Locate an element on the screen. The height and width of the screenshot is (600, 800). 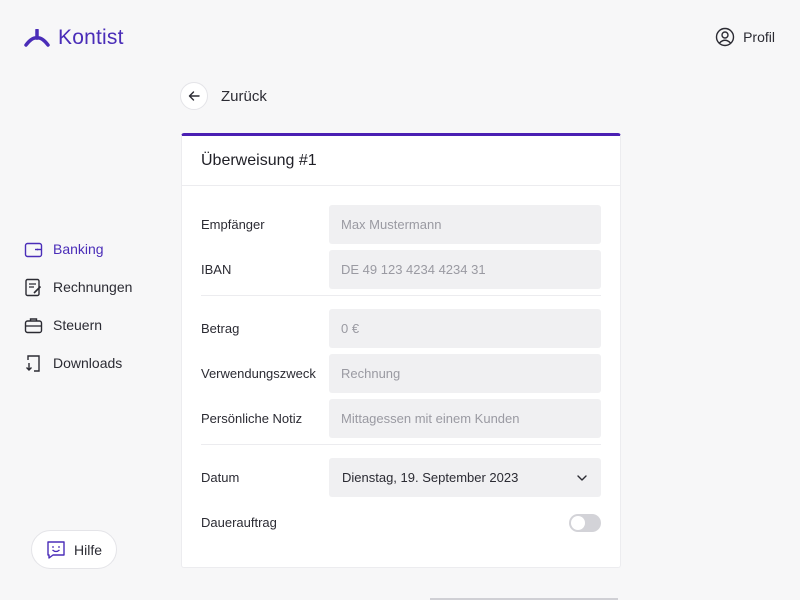
wallet-icon is located at coordinates (33, 249).